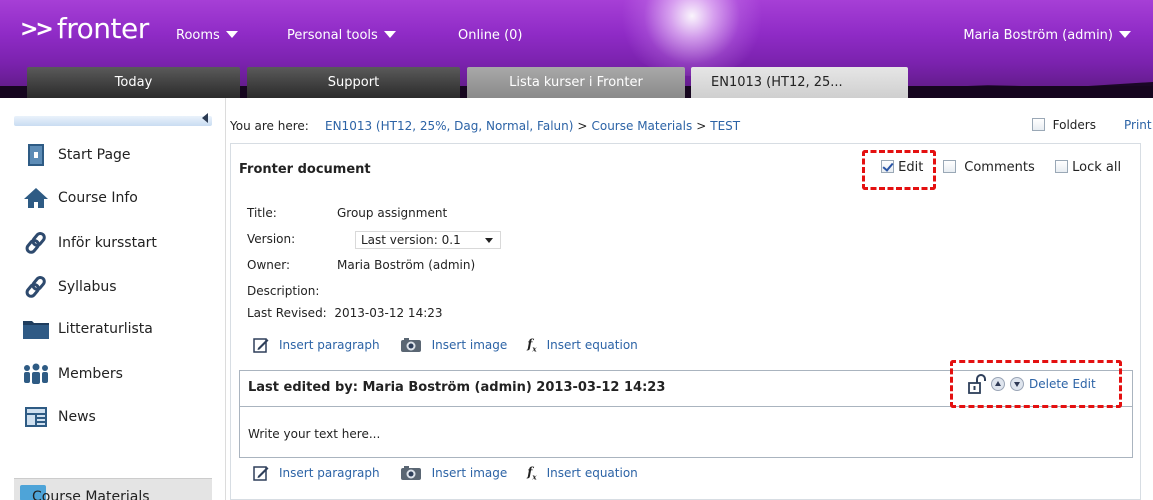  I want to click on online-users-label: Online (0), so click(490, 35).